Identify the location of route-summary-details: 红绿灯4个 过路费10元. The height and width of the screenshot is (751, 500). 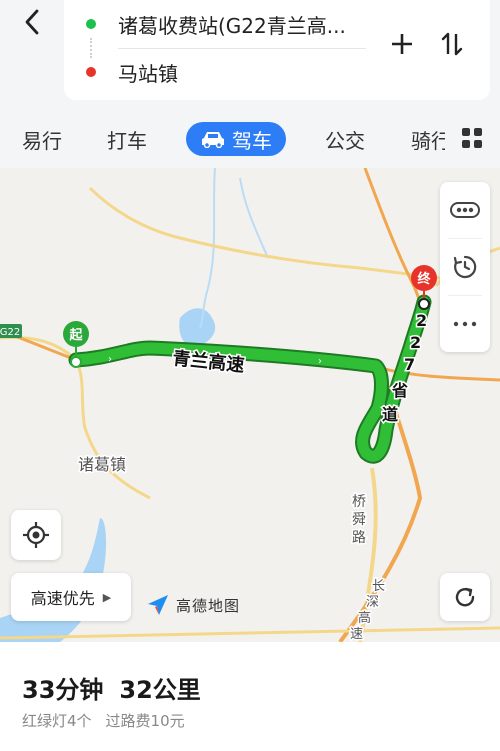
(103, 720).